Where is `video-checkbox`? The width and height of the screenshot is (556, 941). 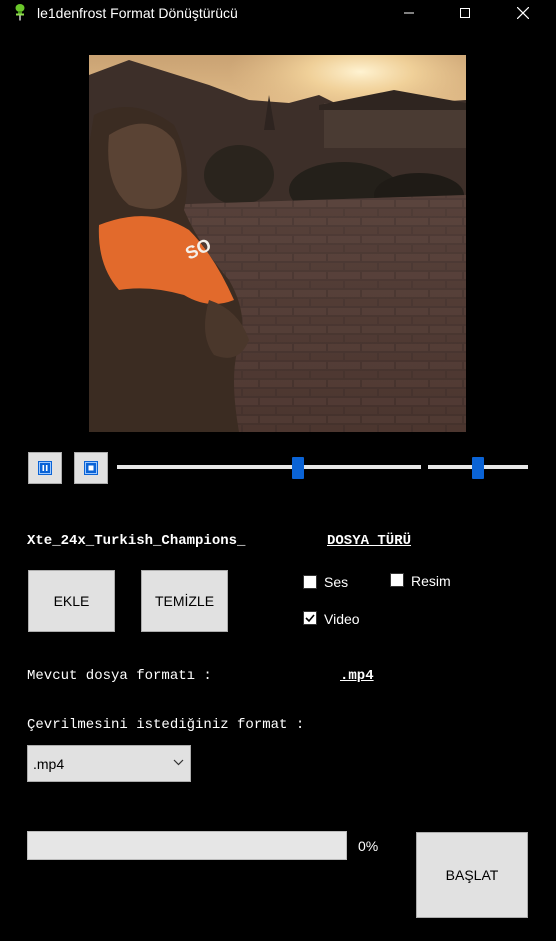 video-checkbox is located at coordinates (310, 618).